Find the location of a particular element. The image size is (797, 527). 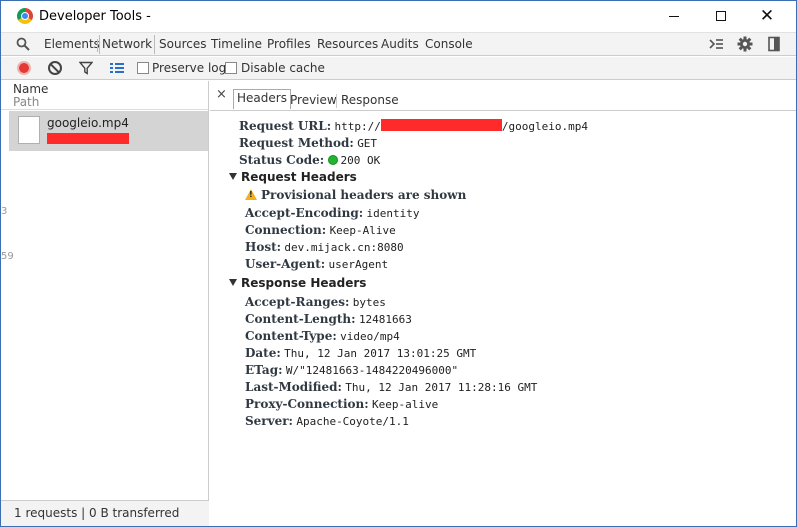

header-row: Accept-Encoding: identity is located at coordinates (332, 213).